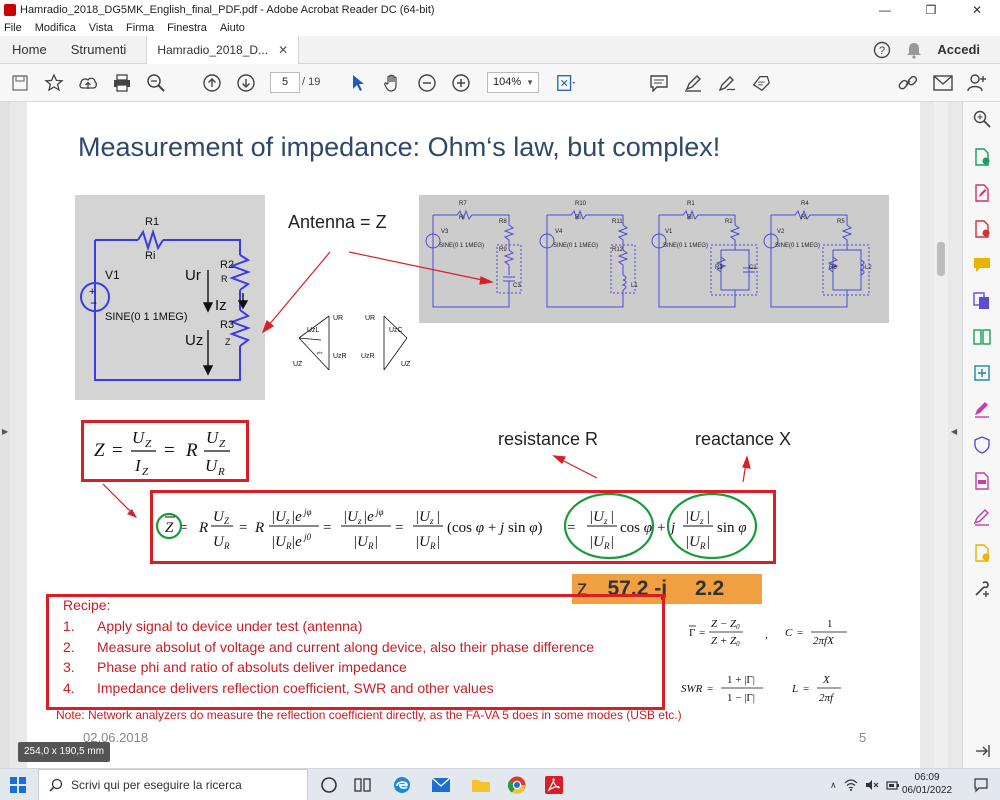 Image resolution: width=1000 pixels, height=800 pixels. I want to click on star-icon, so click(54, 83).